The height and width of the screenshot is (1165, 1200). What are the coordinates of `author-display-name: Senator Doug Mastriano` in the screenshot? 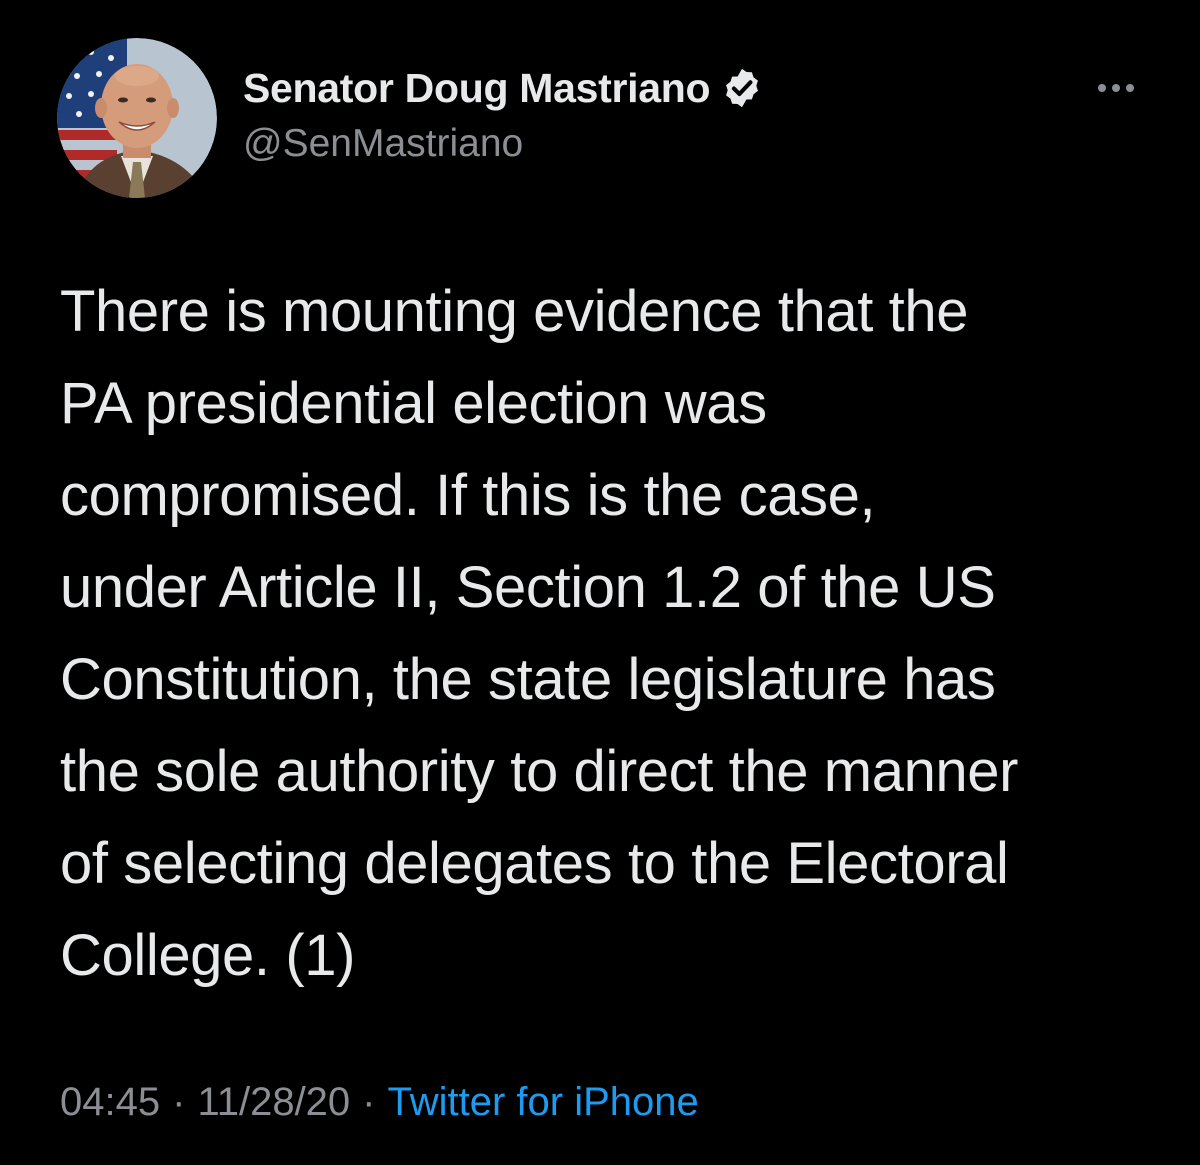 It's located at (477, 88).